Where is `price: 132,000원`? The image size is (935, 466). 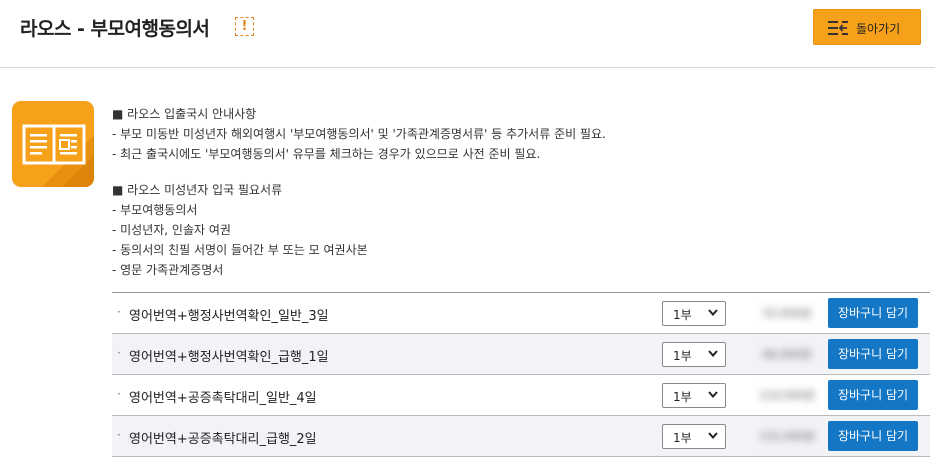
price: 132,000원 is located at coordinates (787, 436).